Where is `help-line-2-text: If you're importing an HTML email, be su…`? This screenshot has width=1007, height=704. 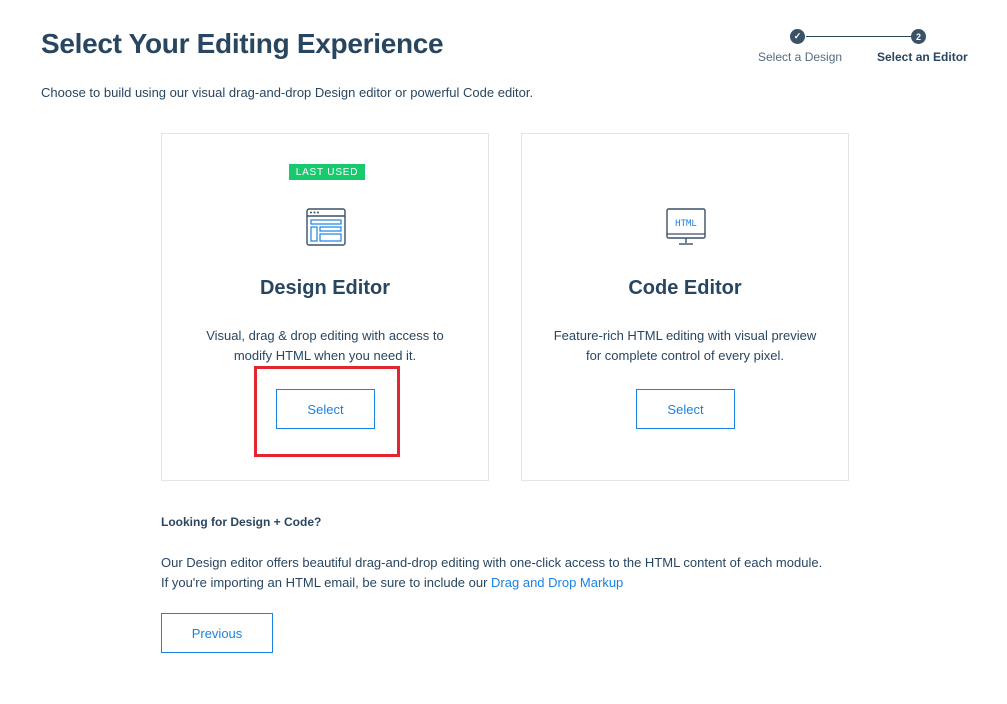
help-line-2-text: If you're importing an HTML email, be su… is located at coordinates (326, 582).